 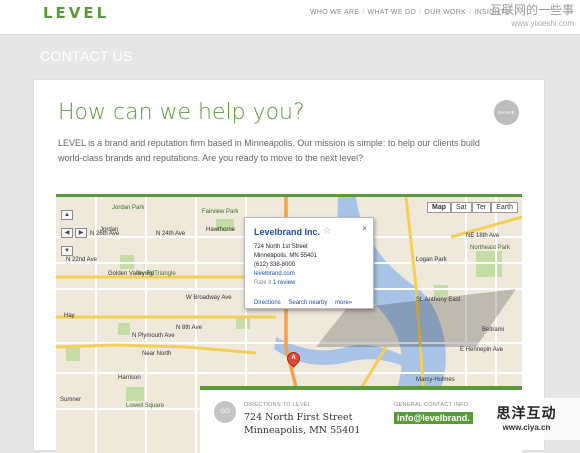 What do you see at coordinates (145, 406) in the screenshot?
I see `map-label: Lowell Square` at bounding box center [145, 406].